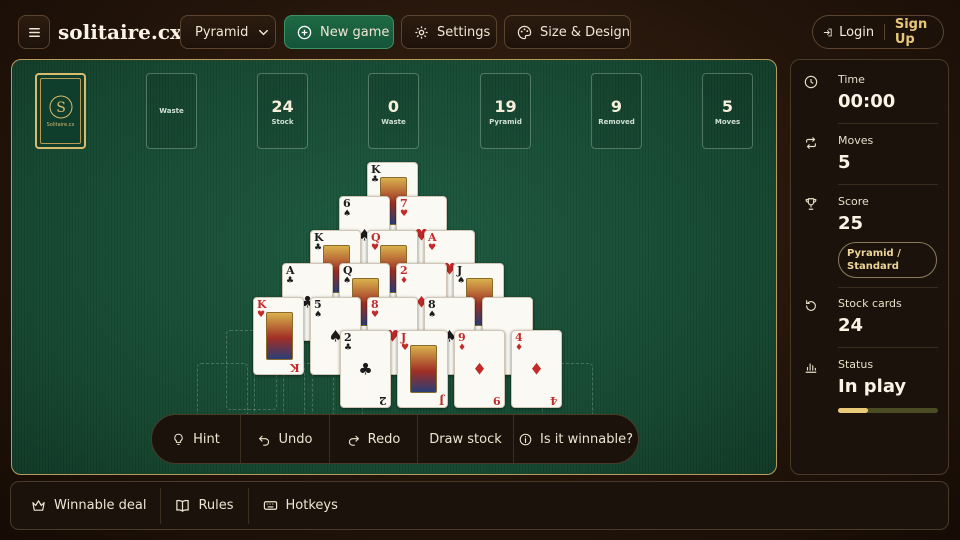 This screenshot has height=540, width=960. I want to click on trophy-icon, so click(811, 204).